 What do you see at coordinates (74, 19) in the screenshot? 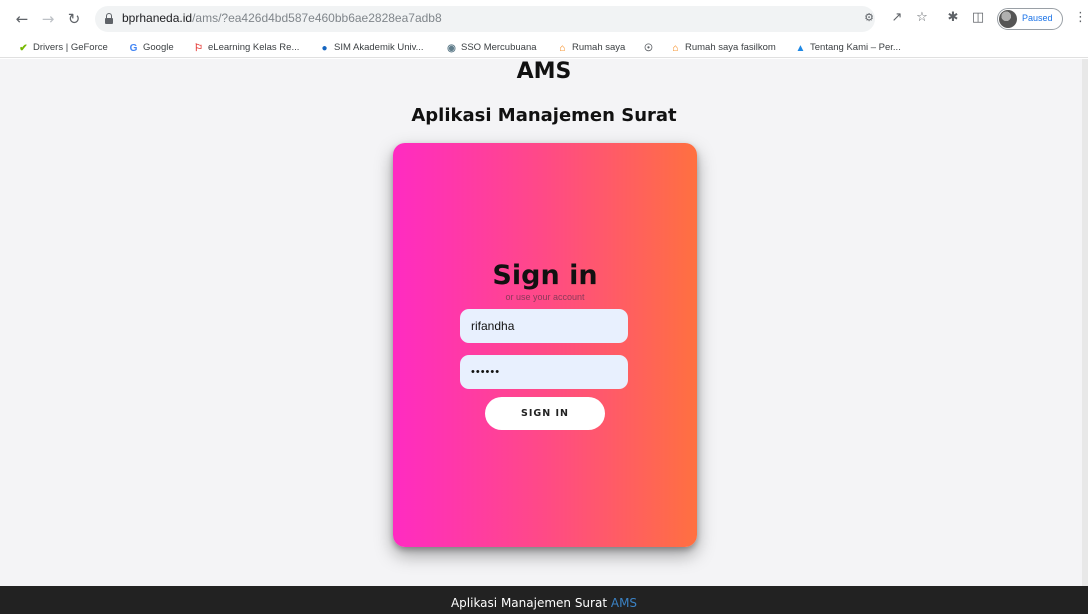
I see `reload-icon: ↻` at bounding box center [74, 19].